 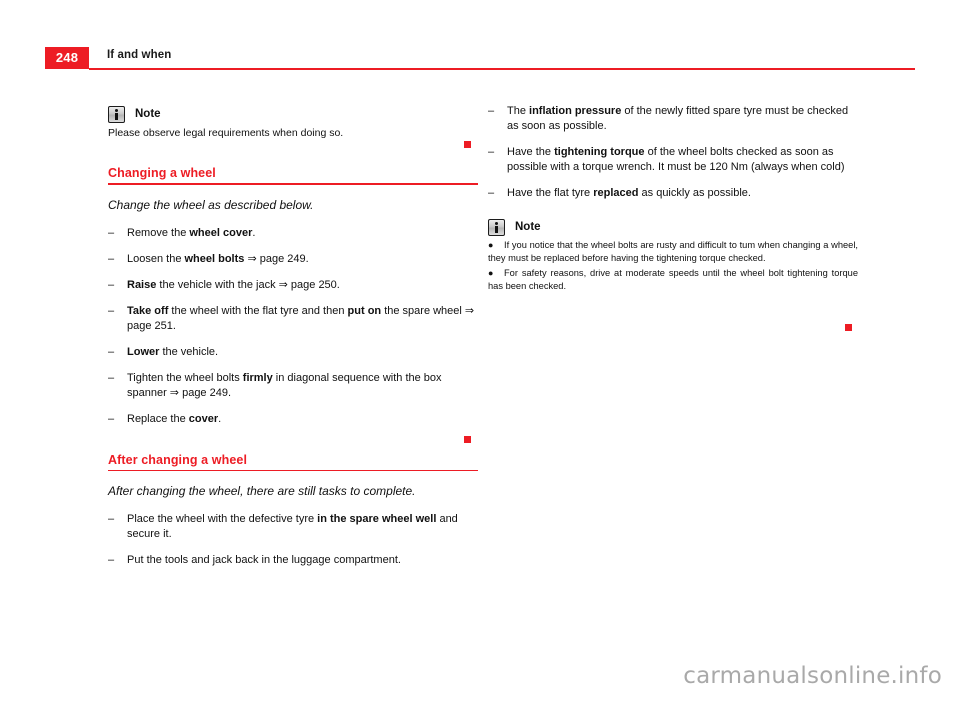 What do you see at coordinates (218, 258) in the screenshot?
I see `dash-item-text: Loosen the wheel bolts ⇒ page 249.` at bounding box center [218, 258].